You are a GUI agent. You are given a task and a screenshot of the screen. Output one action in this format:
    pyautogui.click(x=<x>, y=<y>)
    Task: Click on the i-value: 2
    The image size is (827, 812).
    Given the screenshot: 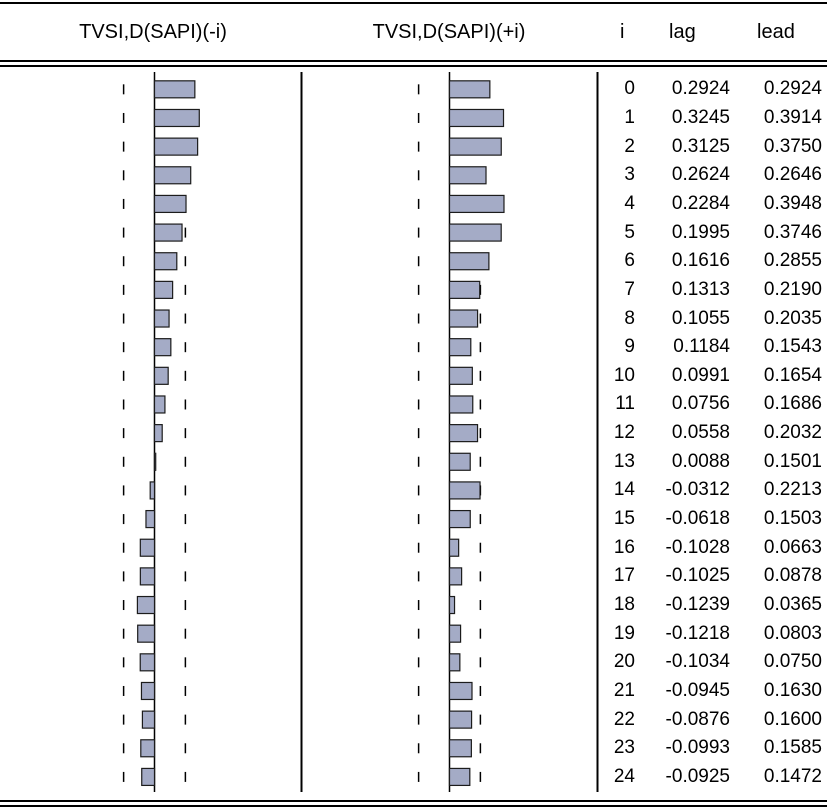 What is the action you would take?
    pyautogui.click(x=629, y=146)
    